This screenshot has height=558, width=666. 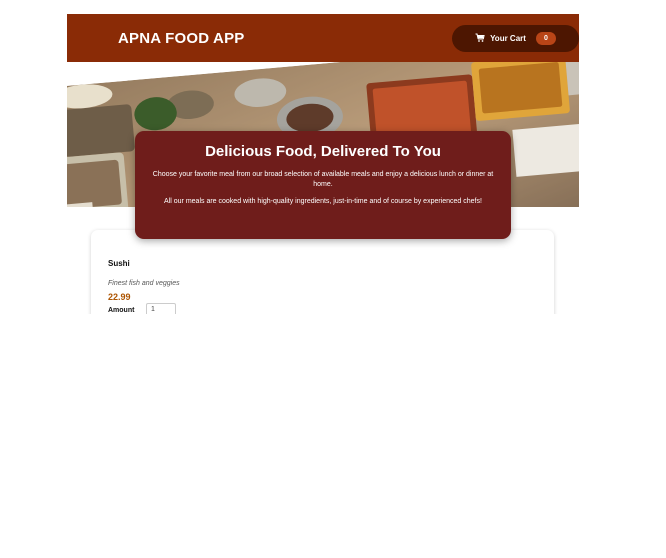 I want to click on amount-label: Amount, so click(x=121, y=310).